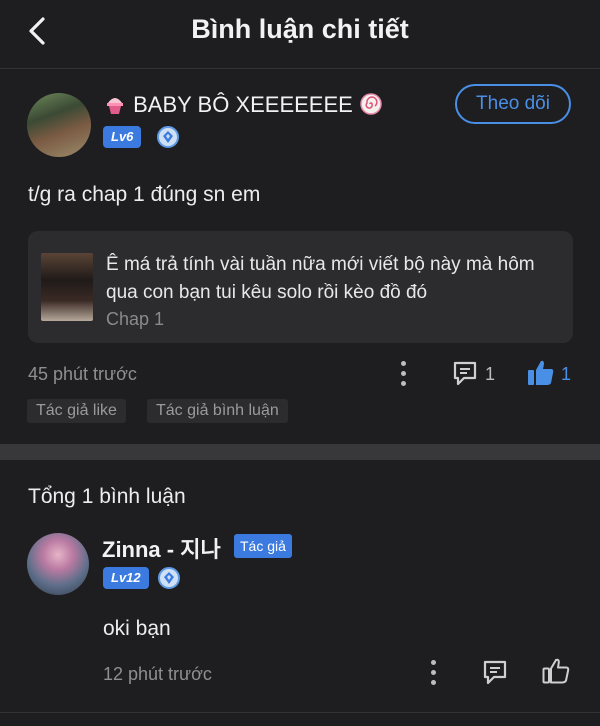 Image resolution: width=600 pixels, height=726 pixels. I want to click on like-count: 1, so click(566, 374).